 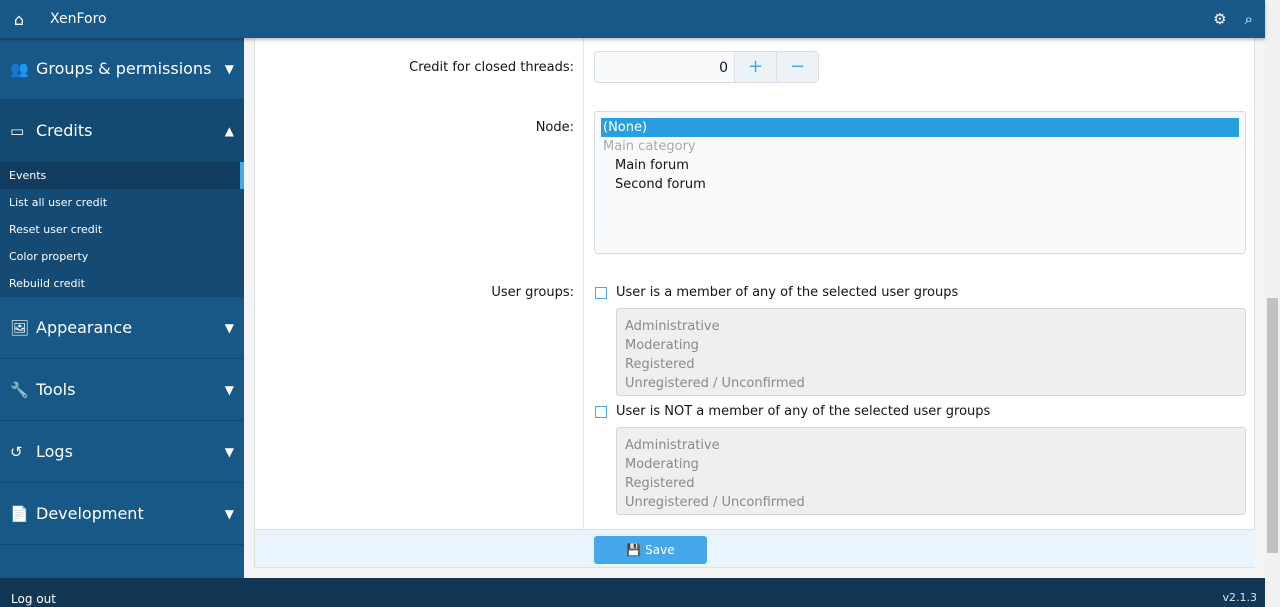 I want to click on decrement-button: −, so click(x=797, y=67).